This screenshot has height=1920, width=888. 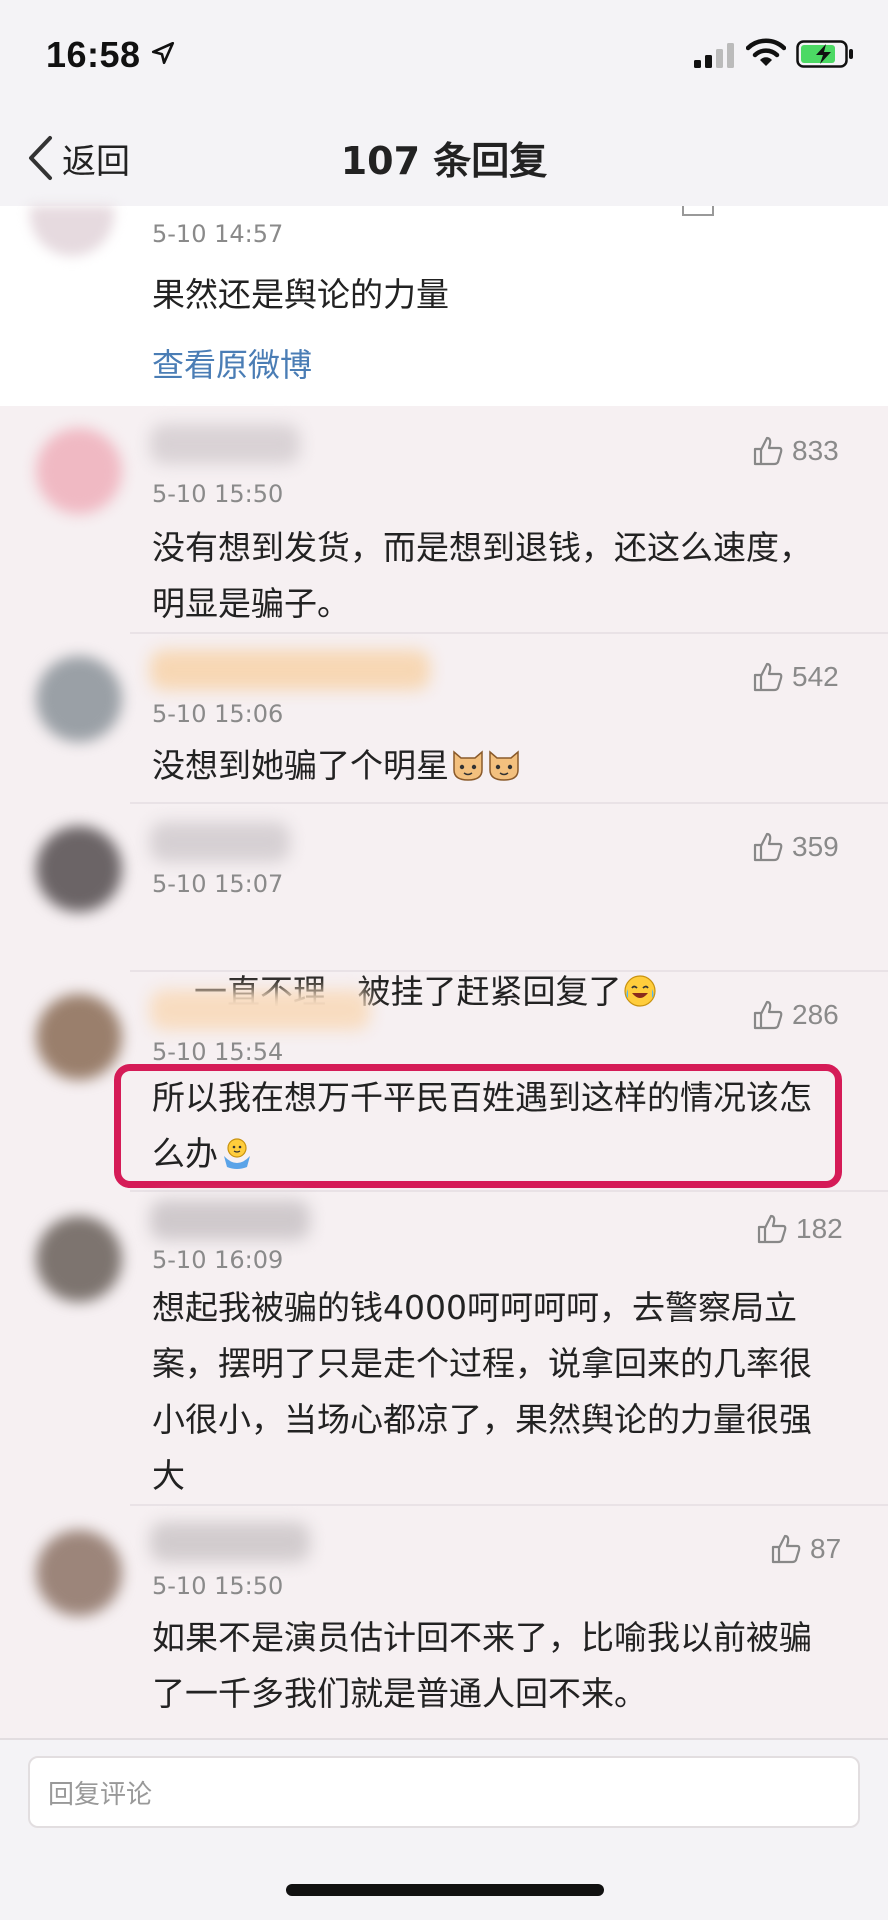 I want to click on comment-time: 5-10 16:09, so click(x=218, y=1260).